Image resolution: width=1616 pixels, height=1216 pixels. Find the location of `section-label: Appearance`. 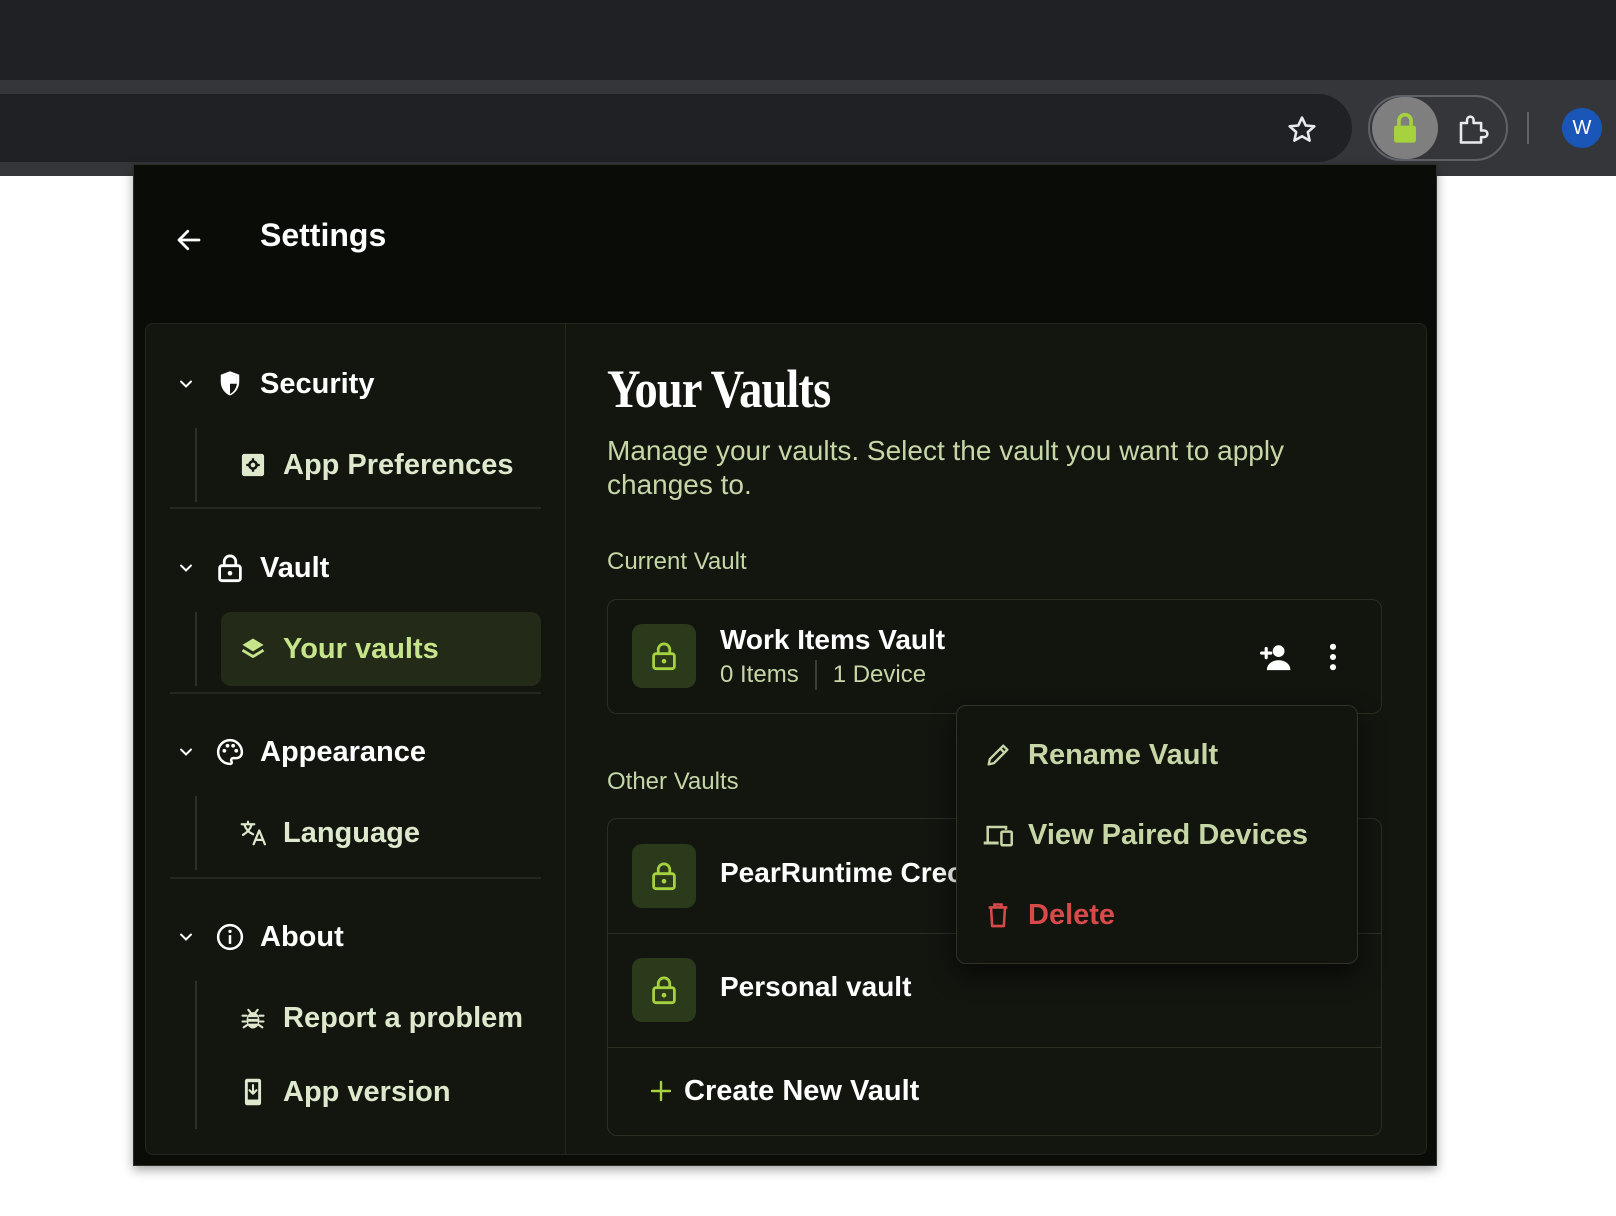

section-label: Appearance is located at coordinates (343, 751).